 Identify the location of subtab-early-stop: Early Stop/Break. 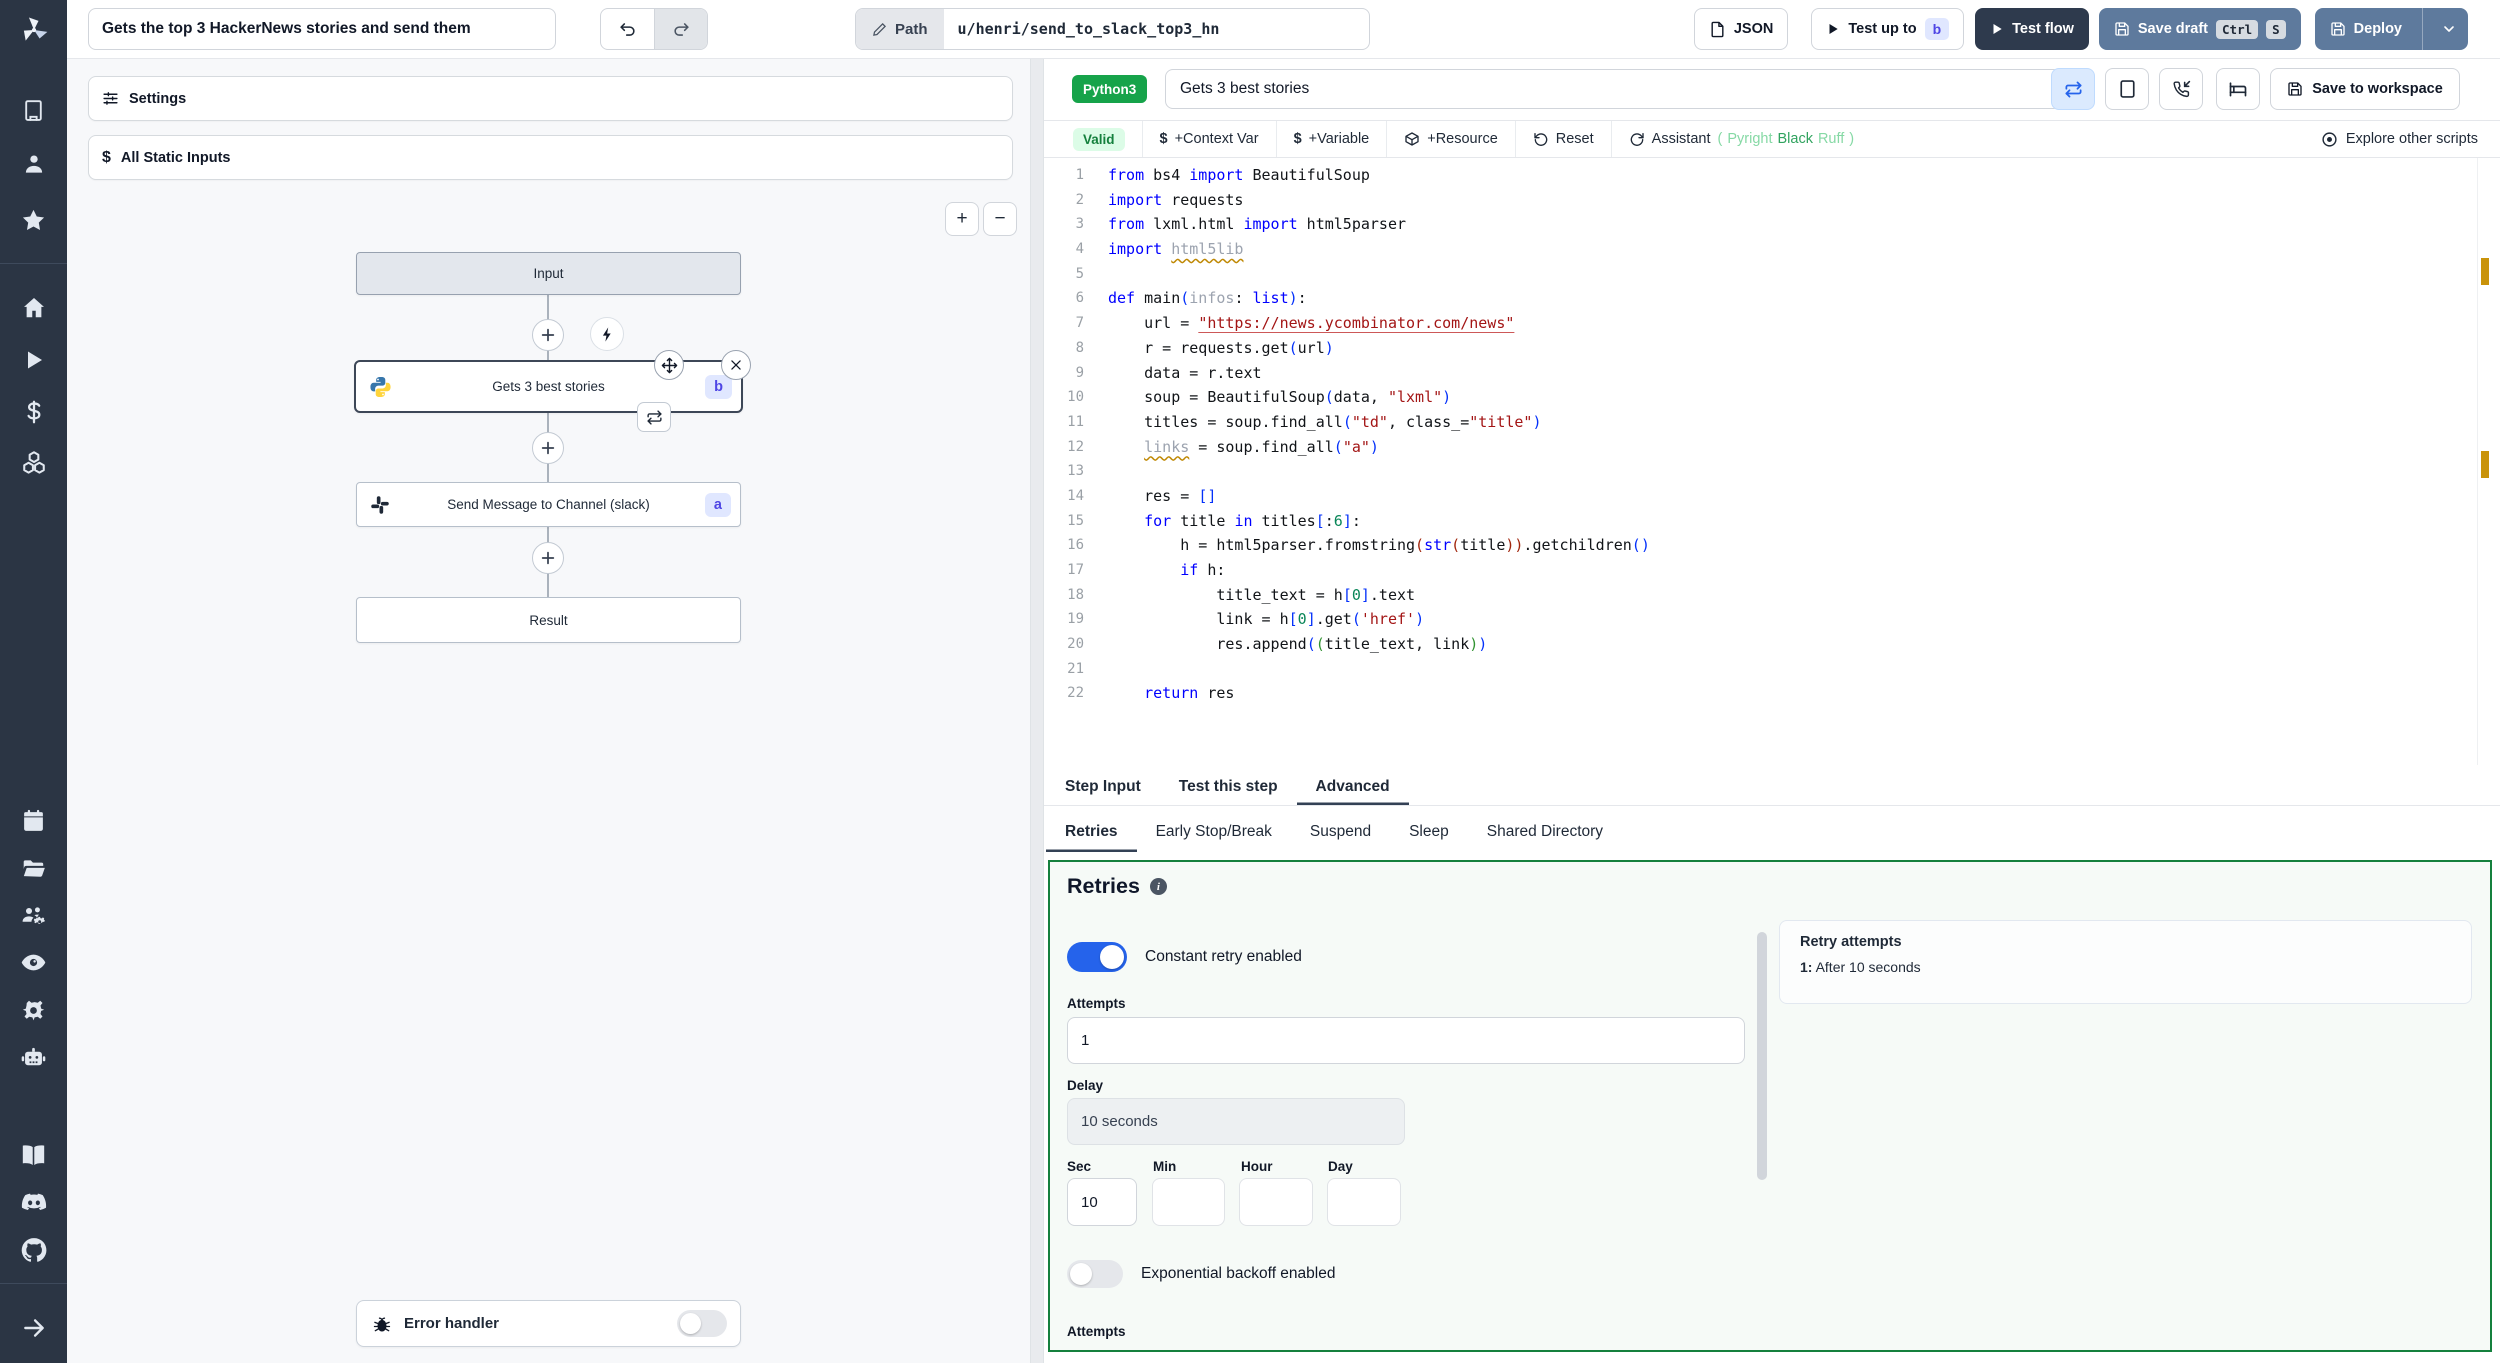
(1214, 837).